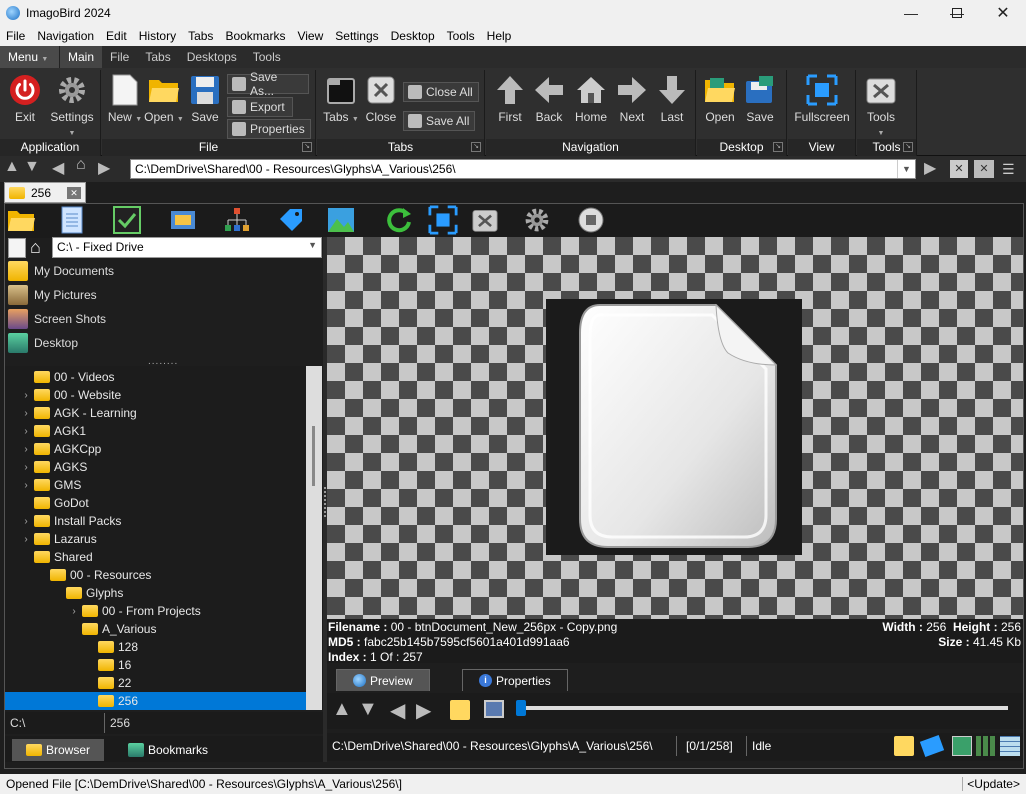 This screenshot has height=794, width=1026. What do you see at coordinates (521, 708) in the screenshot?
I see `image-slider-knob` at bounding box center [521, 708].